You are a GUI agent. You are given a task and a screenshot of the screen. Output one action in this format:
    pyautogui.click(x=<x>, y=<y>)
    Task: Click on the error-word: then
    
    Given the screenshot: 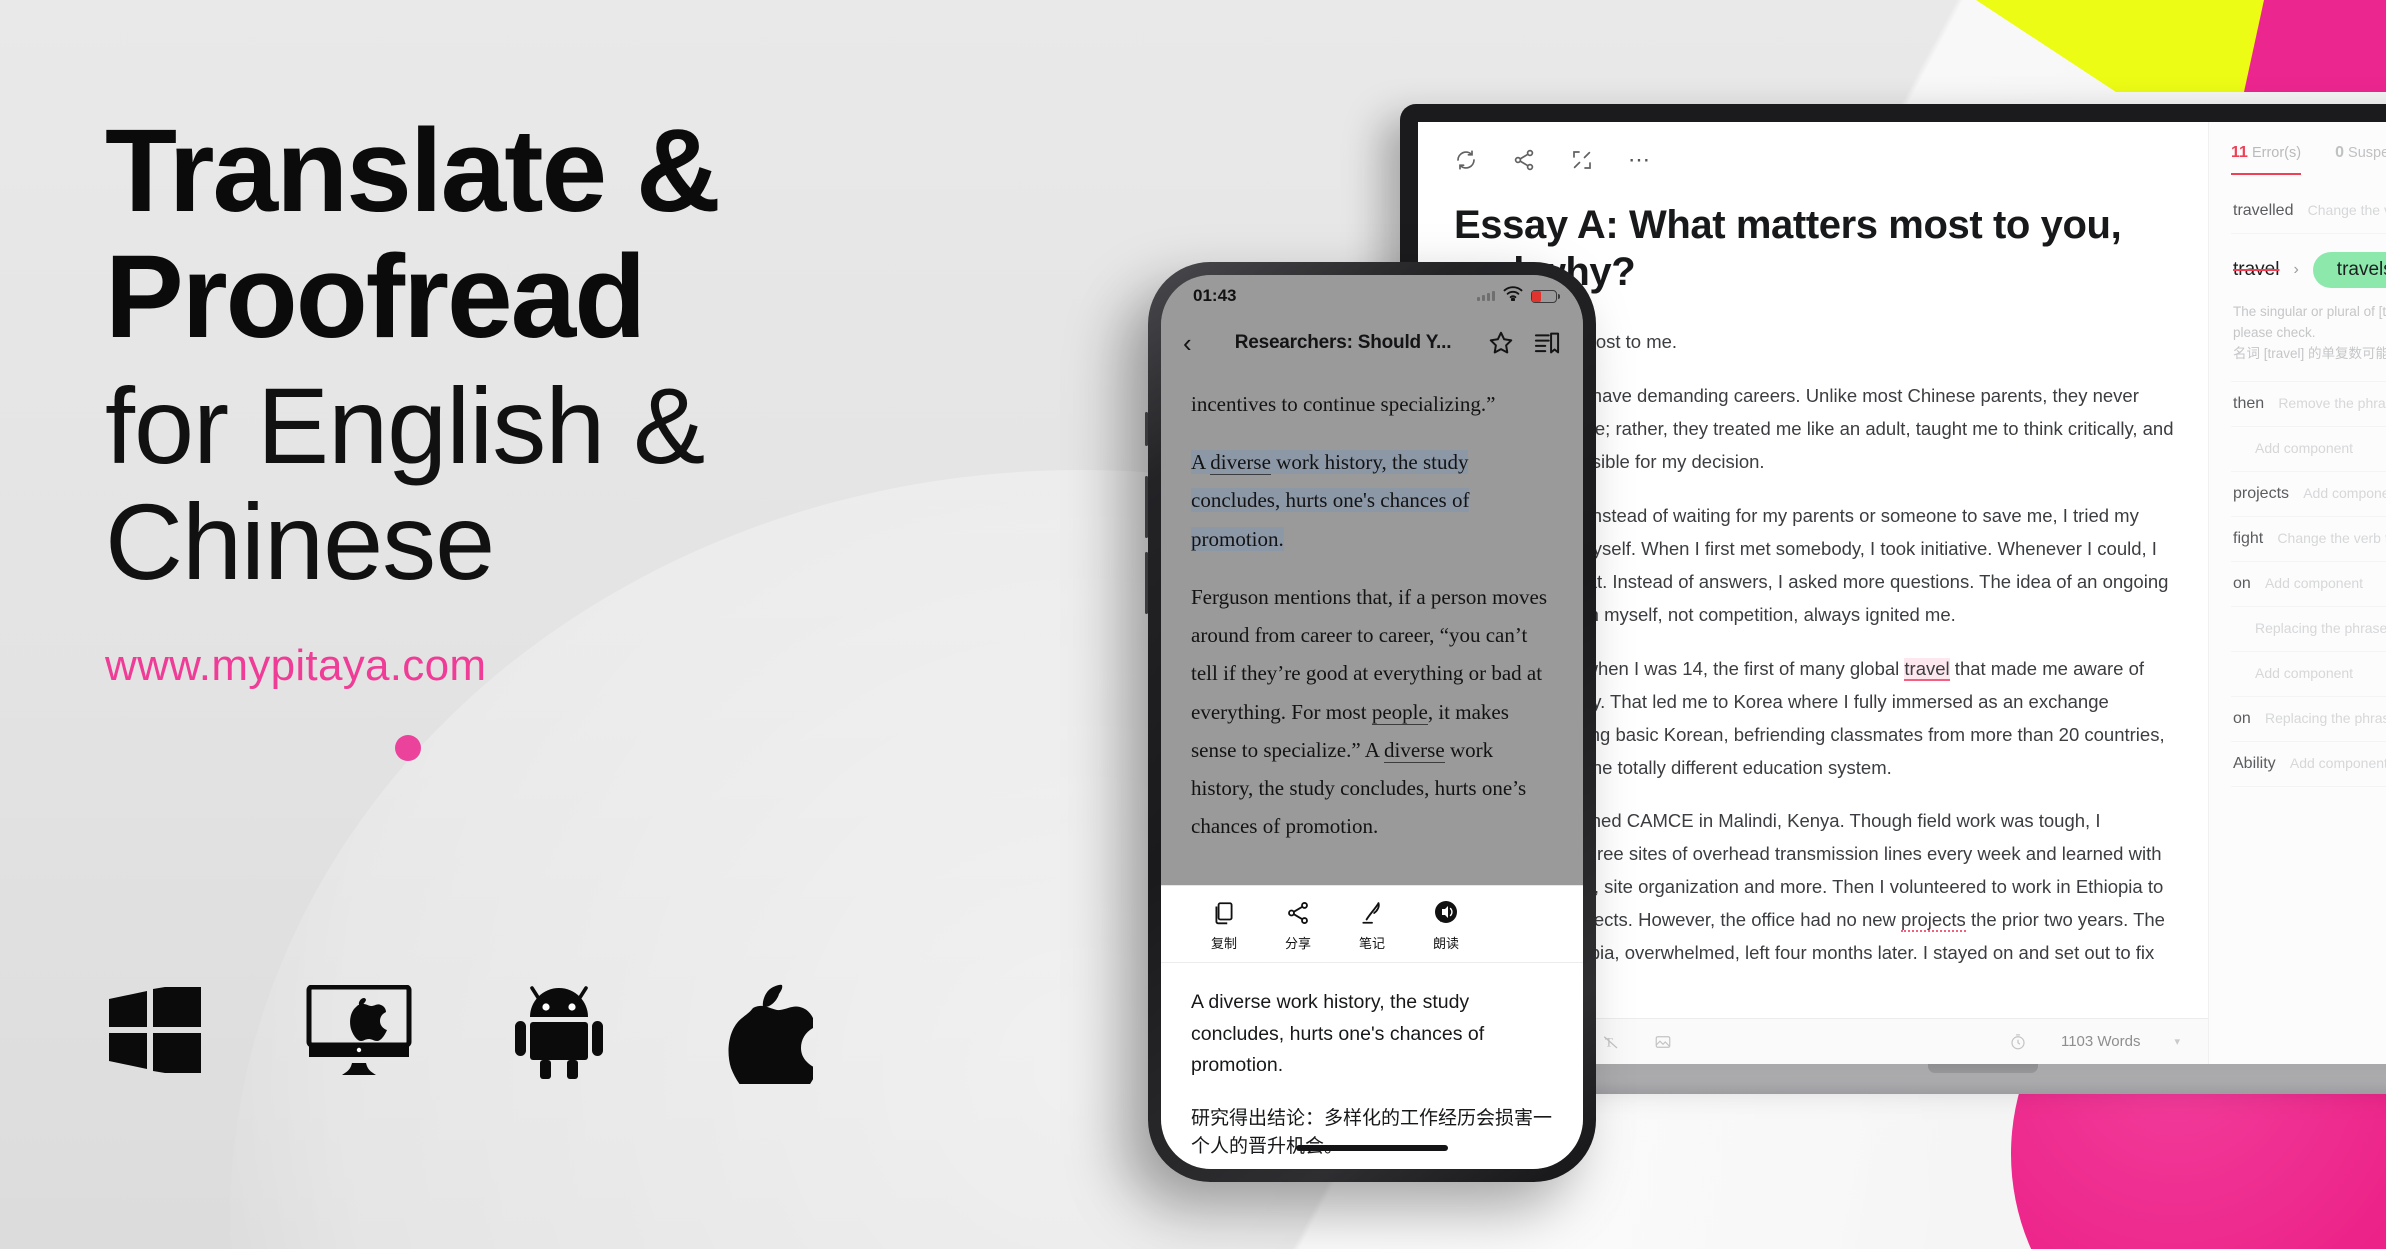 What is the action you would take?
    pyautogui.click(x=2249, y=403)
    